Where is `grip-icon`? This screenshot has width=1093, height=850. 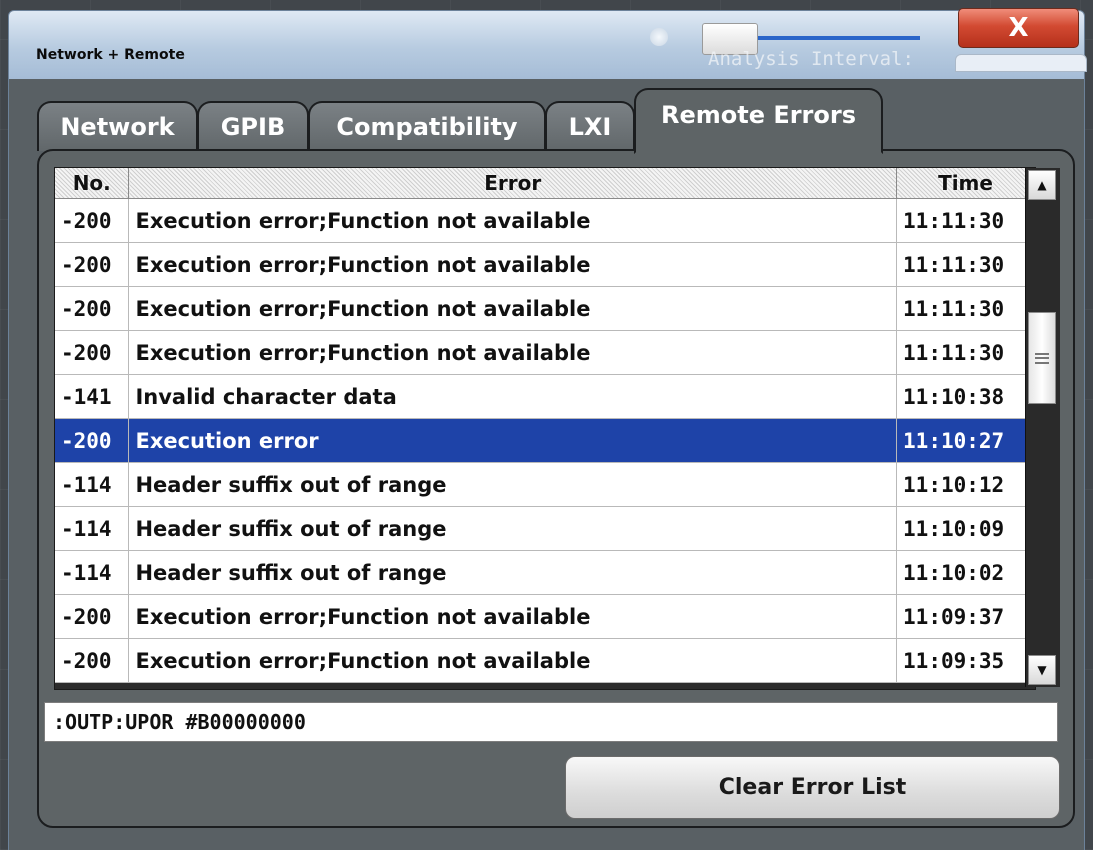 grip-icon is located at coordinates (1042, 358).